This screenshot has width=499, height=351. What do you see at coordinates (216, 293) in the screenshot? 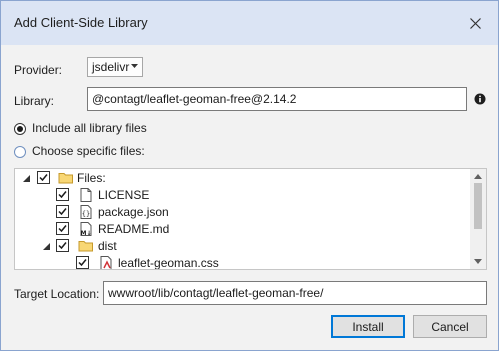
I see `target-location-value: wwwroot/lib/contagt/leaflet-geoman-free/` at bounding box center [216, 293].